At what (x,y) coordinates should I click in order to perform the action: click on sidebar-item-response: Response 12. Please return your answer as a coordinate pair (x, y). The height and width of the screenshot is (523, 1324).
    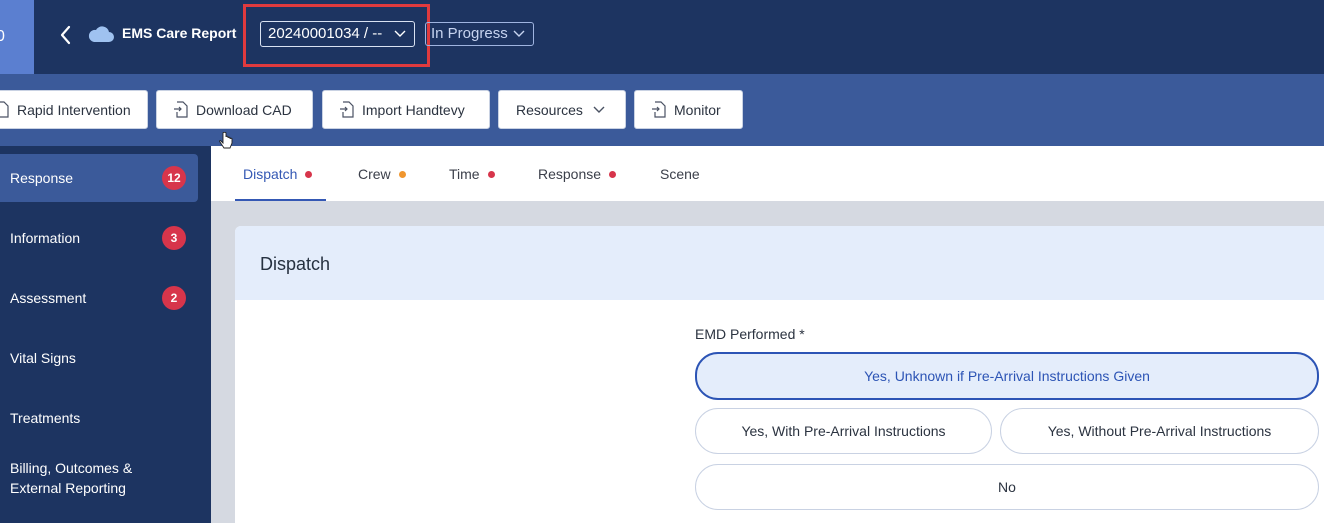
    Looking at the image, I should click on (99, 178).